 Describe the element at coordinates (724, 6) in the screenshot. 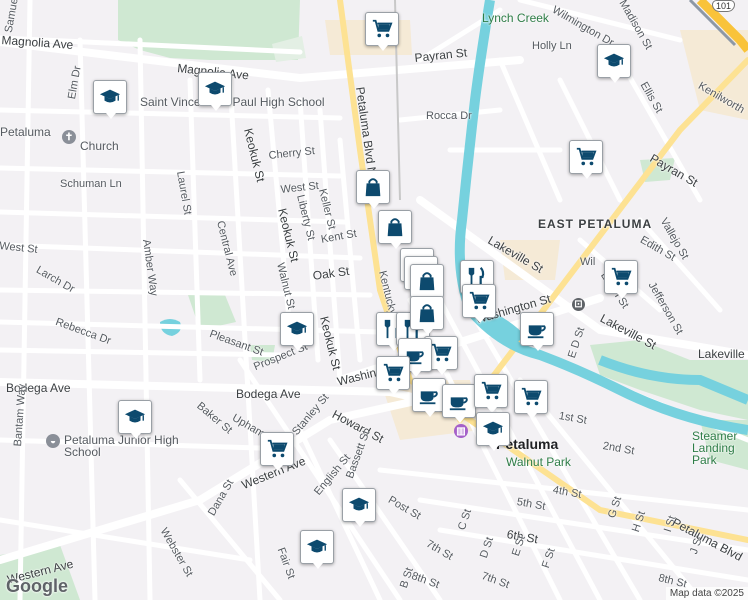

I see `highway-shield-101: 101` at that location.